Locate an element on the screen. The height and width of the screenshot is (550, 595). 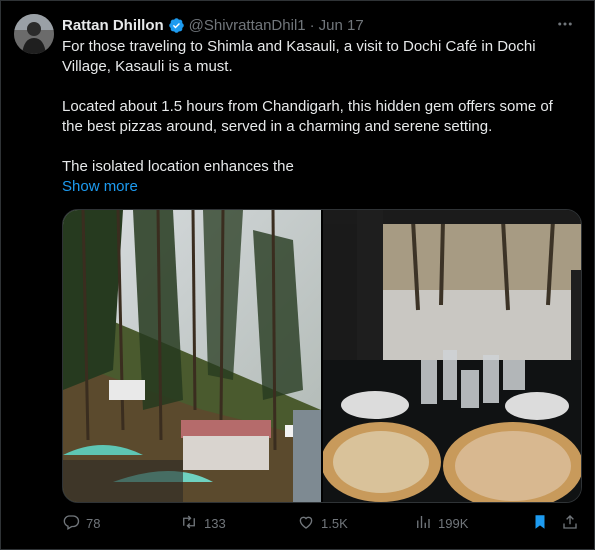
views-button: 199K is located at coordinates (472, 523).